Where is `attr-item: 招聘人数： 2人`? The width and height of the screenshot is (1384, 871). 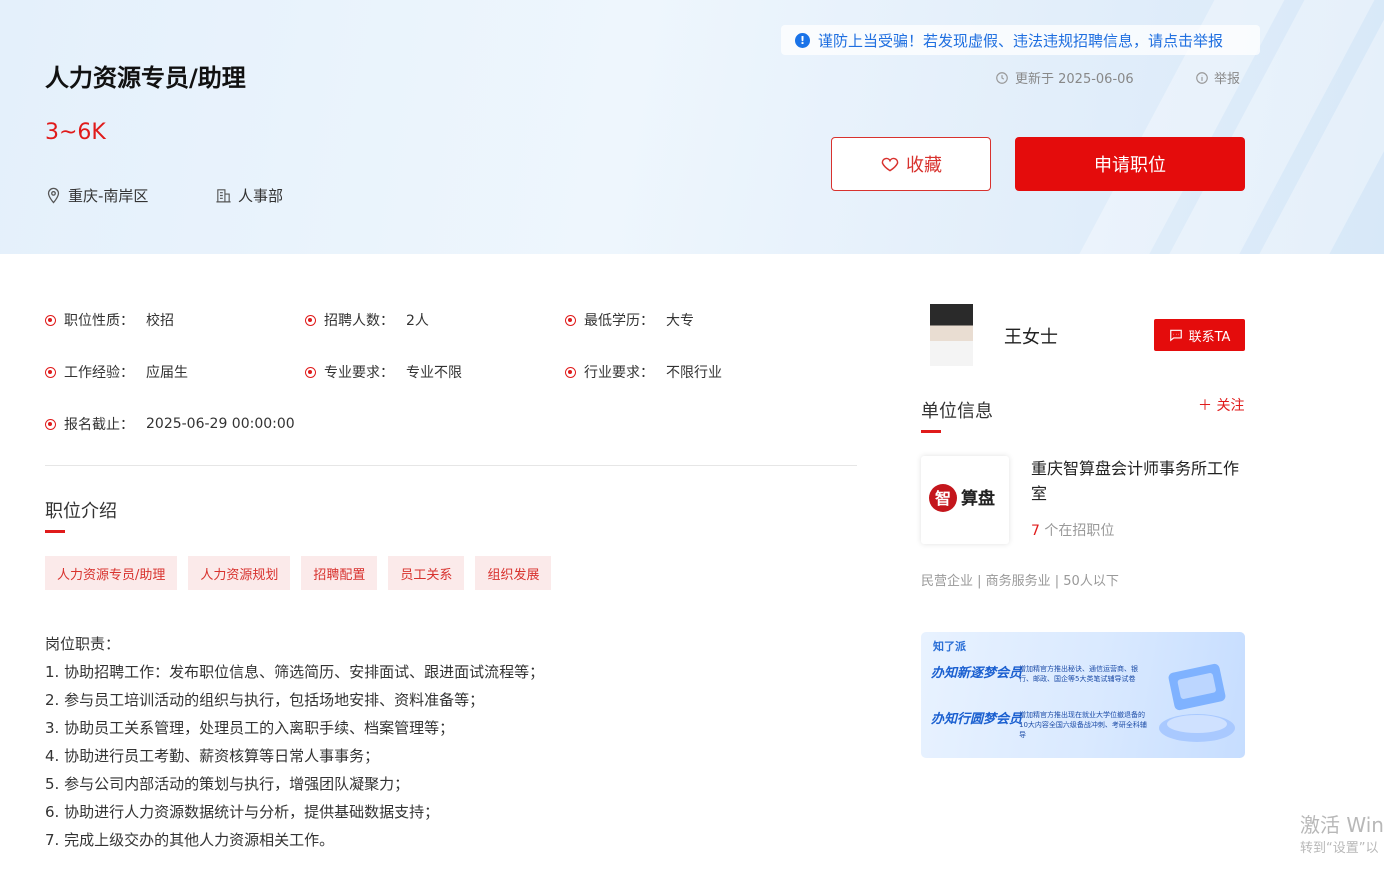 attr-item: 招聘人数： 2人 is located at coordinates (367, 320).